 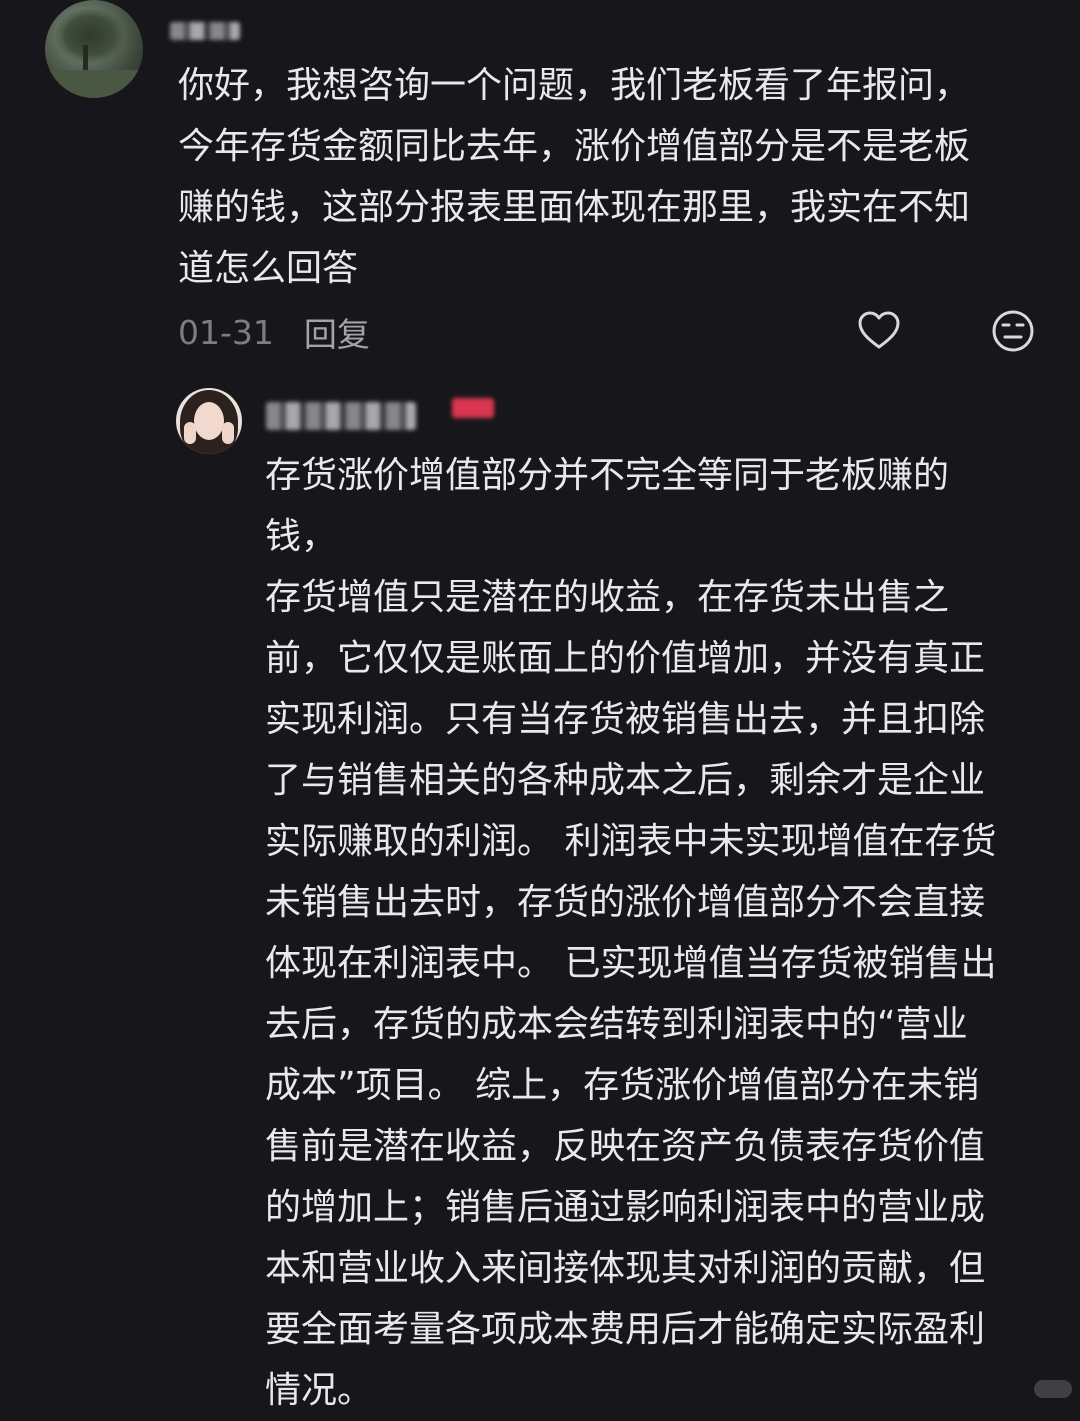 What do you see at coordinates (90, 35) in the screenshot?
I see `avatar-tree-shape` at bounding box center [90, 35].